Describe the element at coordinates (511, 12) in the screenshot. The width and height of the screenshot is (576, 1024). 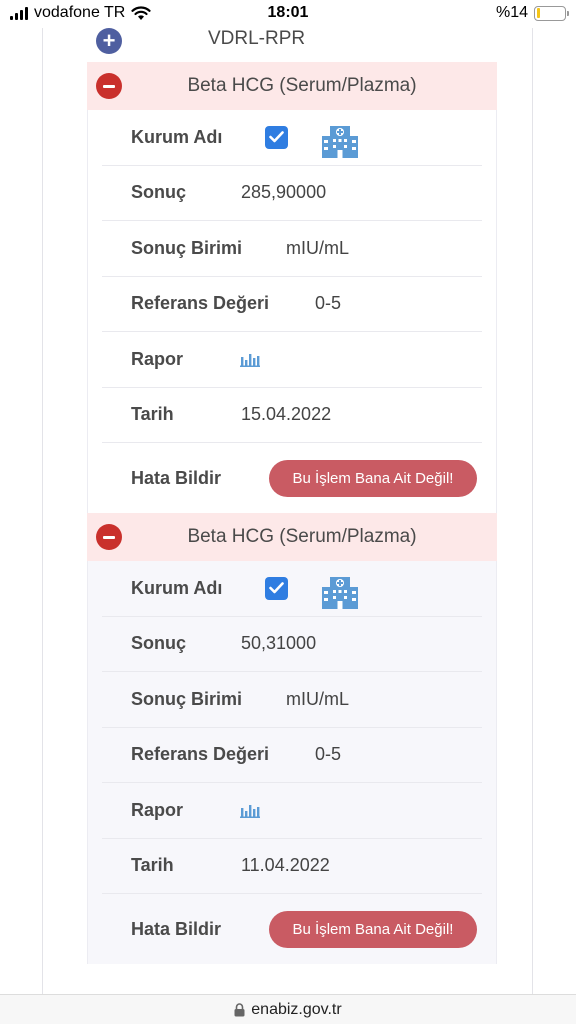
I see `battery-percent: %14` at that location.